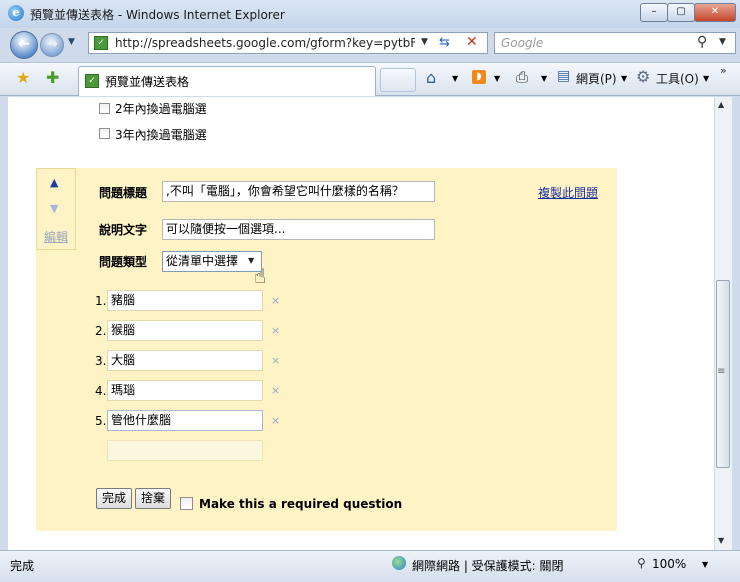 This screenshot has width=740, height=582. I want to click on option-label-3yr: 3年內換過電腦選, so click(161, 135).